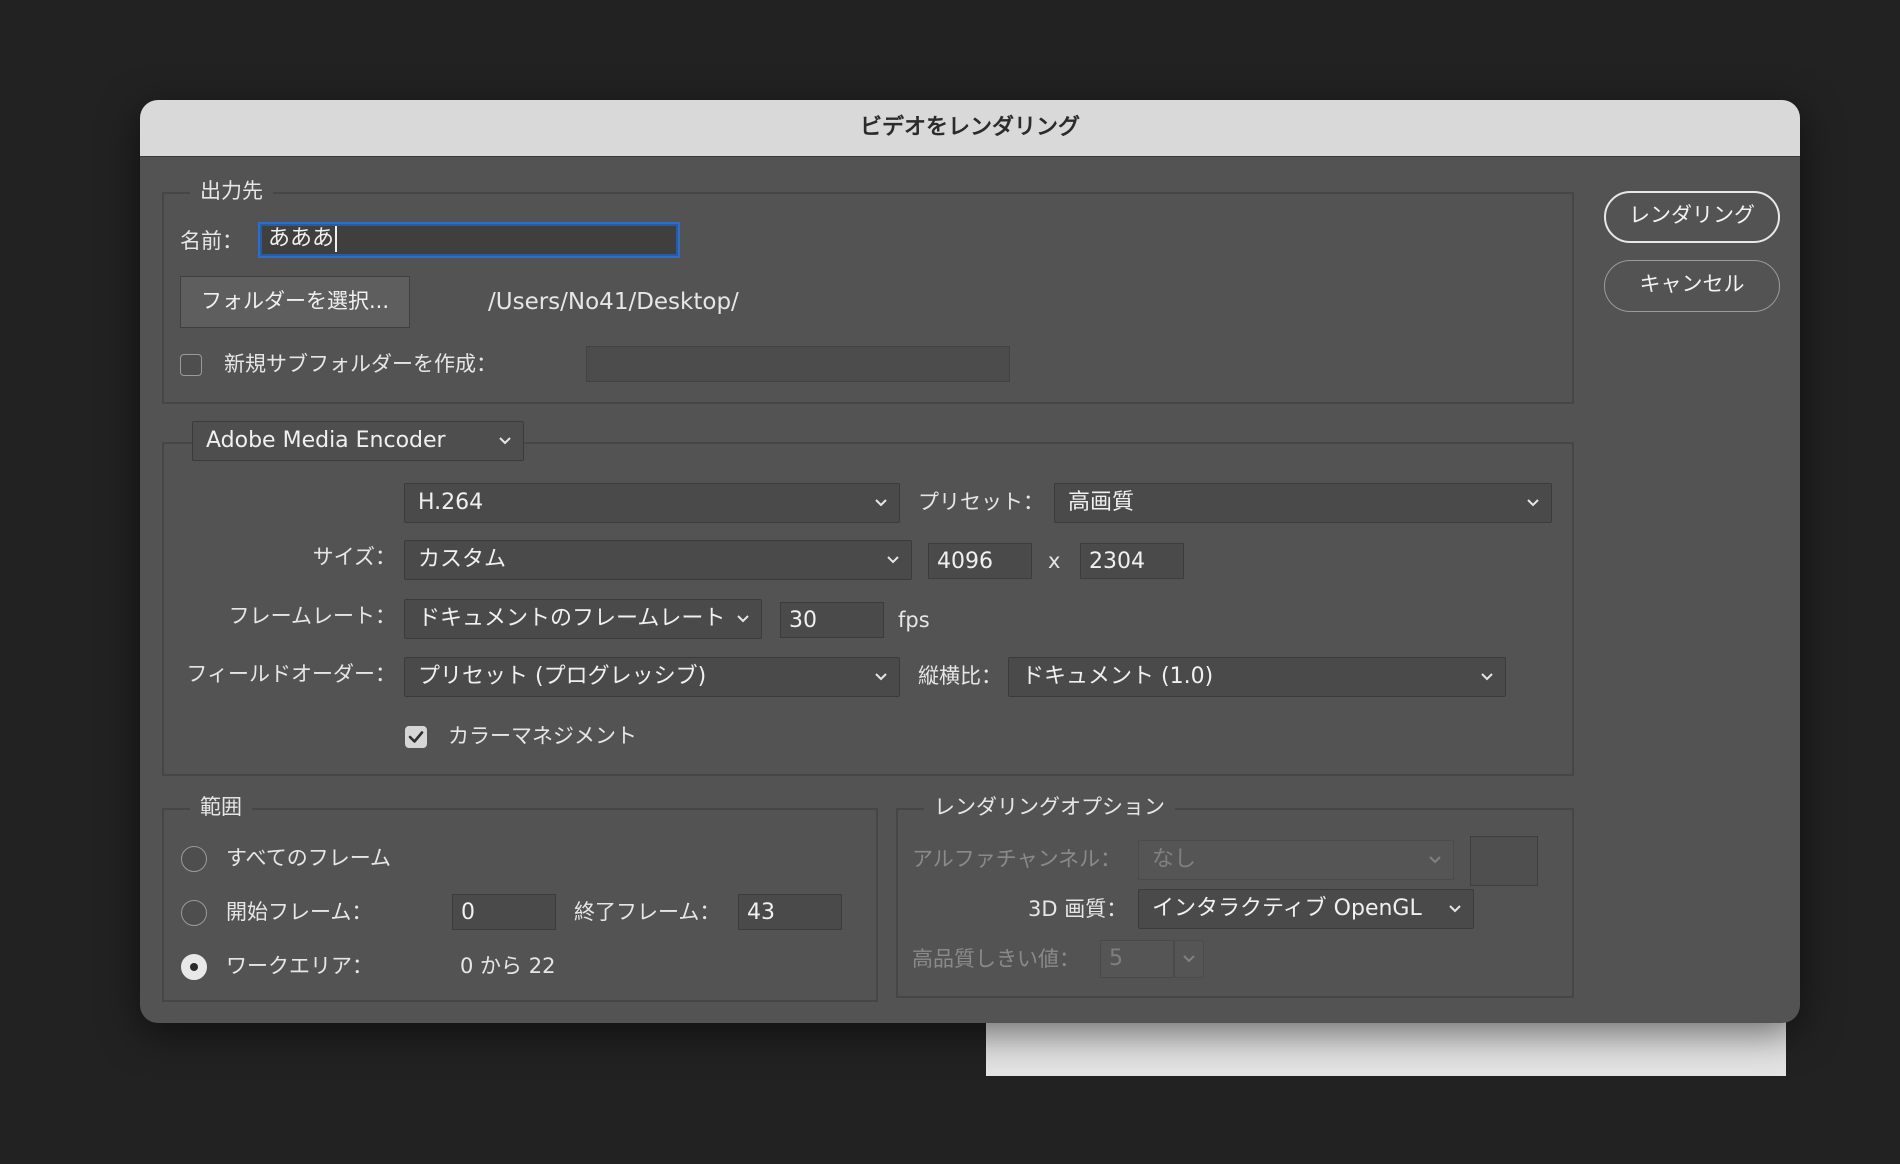  What do you see at coordinates (960, 676) in the screenshot?
I see `aspect-label: 縦横比：` at bounding box center [960, 676].